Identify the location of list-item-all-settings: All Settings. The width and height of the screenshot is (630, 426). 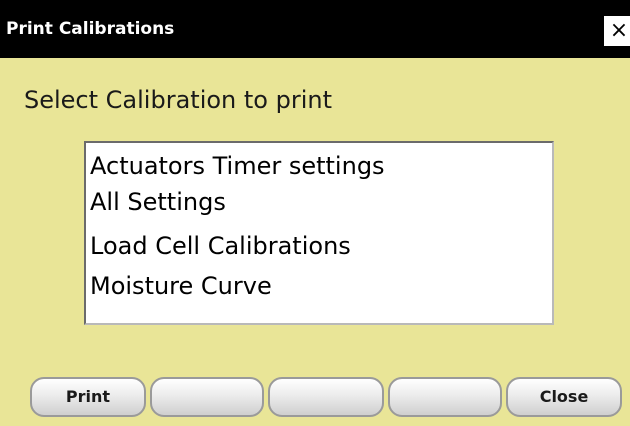
(158, 202).